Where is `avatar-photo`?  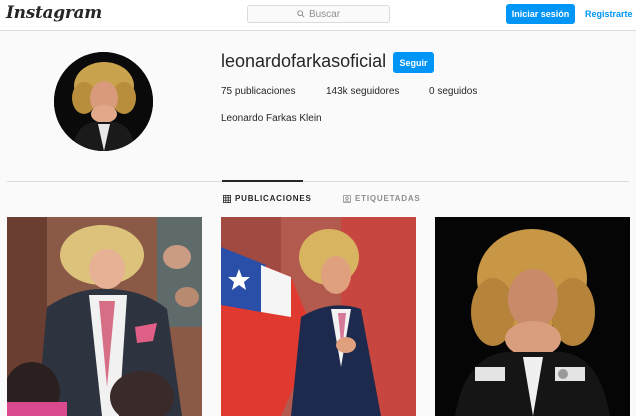
avatar-photo is located at coordinates (103, 101).